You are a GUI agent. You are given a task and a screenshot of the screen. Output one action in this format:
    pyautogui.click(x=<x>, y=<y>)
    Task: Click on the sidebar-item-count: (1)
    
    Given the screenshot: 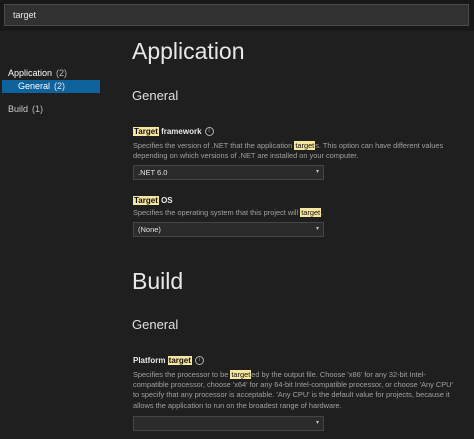 What is the action you would take?
    pyautogui.click(x=38, y=109)
    